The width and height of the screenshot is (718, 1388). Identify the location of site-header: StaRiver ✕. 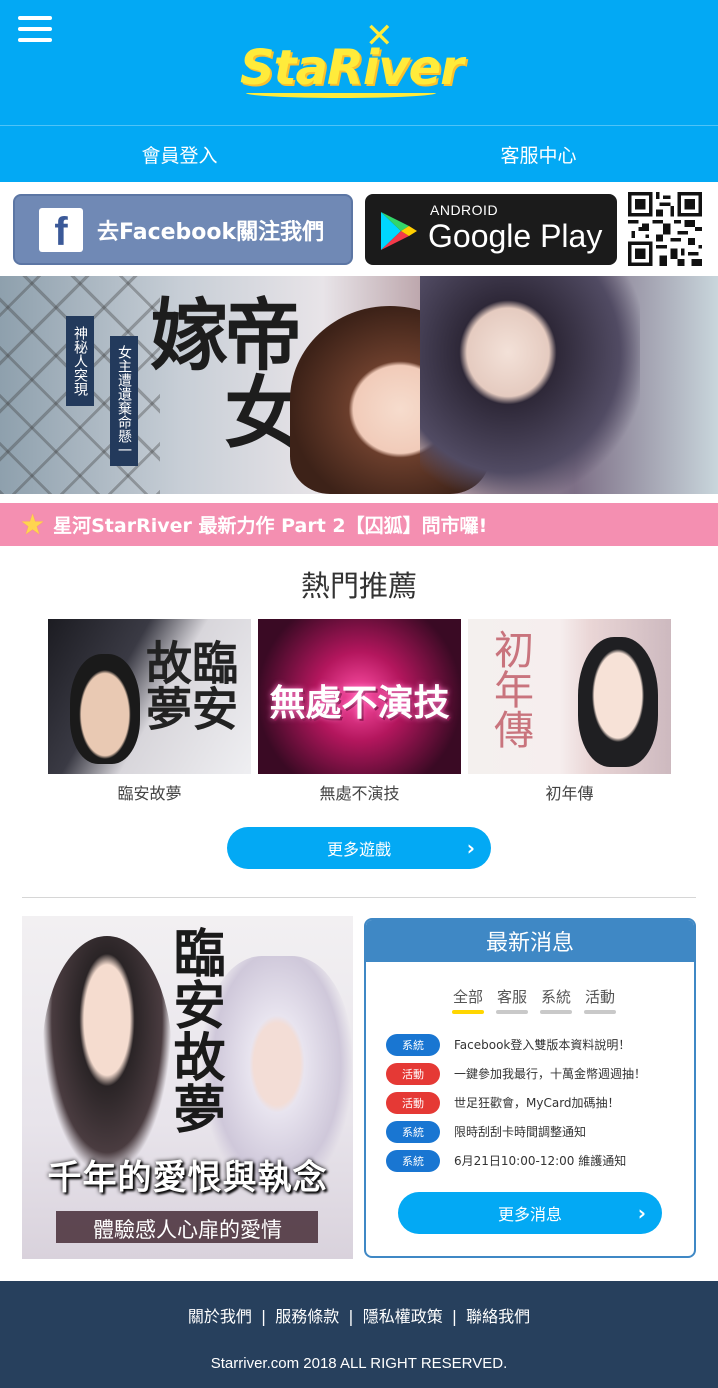
(359, 62).